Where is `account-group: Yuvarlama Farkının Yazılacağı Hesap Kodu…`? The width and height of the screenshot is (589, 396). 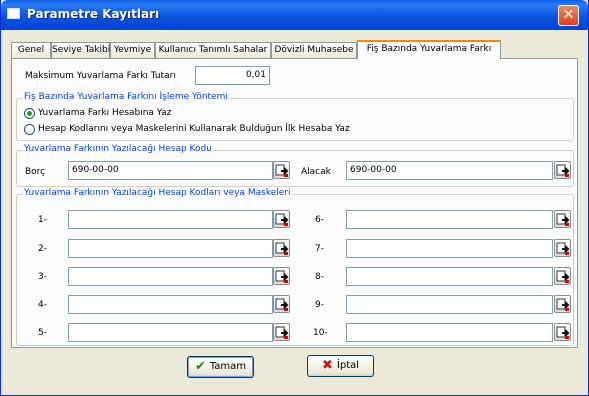 account-group: Yuvarlama Farkının Yazılacağı Hesap Kodu… is located at coordinates (295, 165).